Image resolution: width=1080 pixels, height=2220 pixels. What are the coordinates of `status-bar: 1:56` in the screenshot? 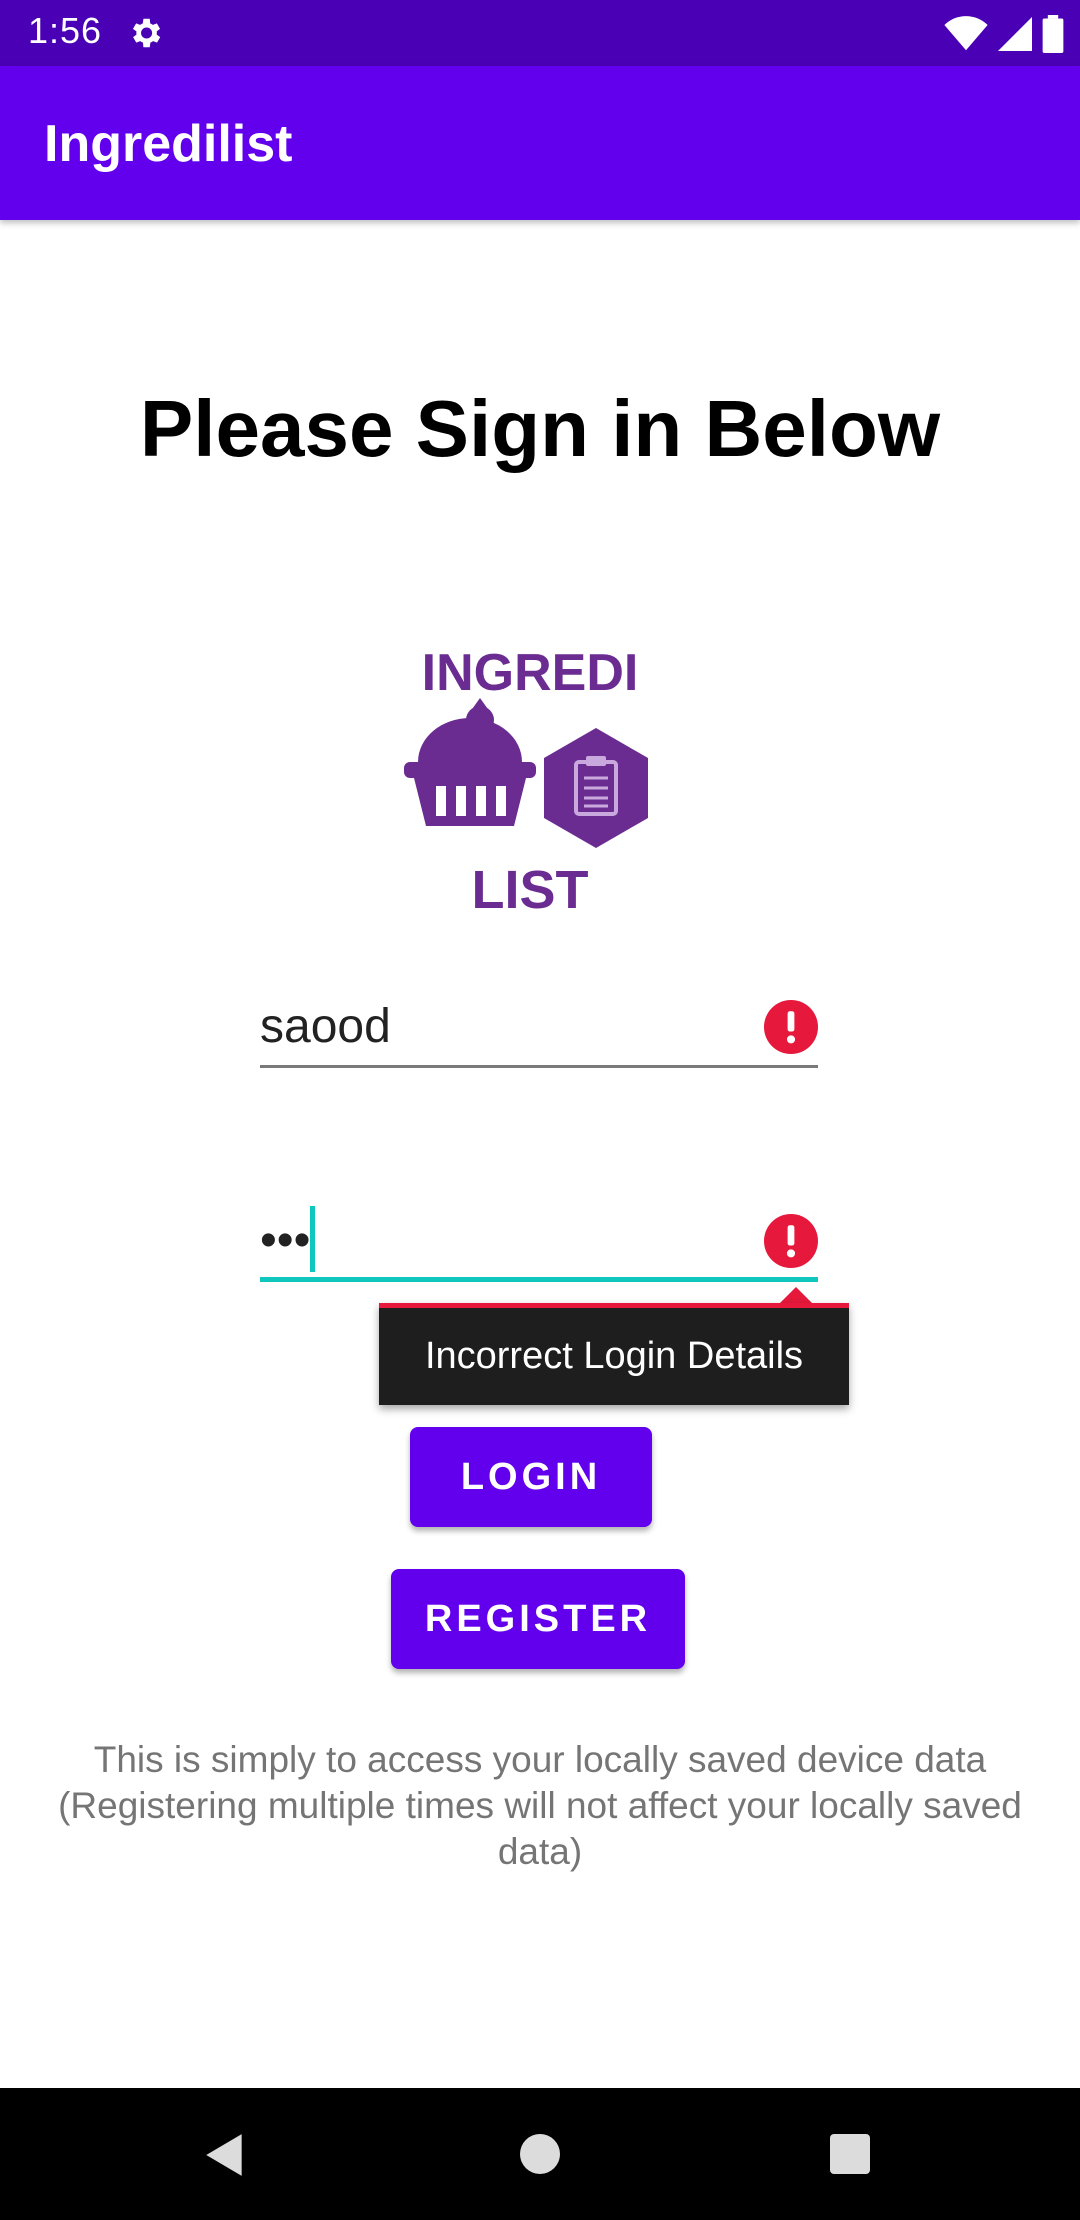 It's located at (540, 33).